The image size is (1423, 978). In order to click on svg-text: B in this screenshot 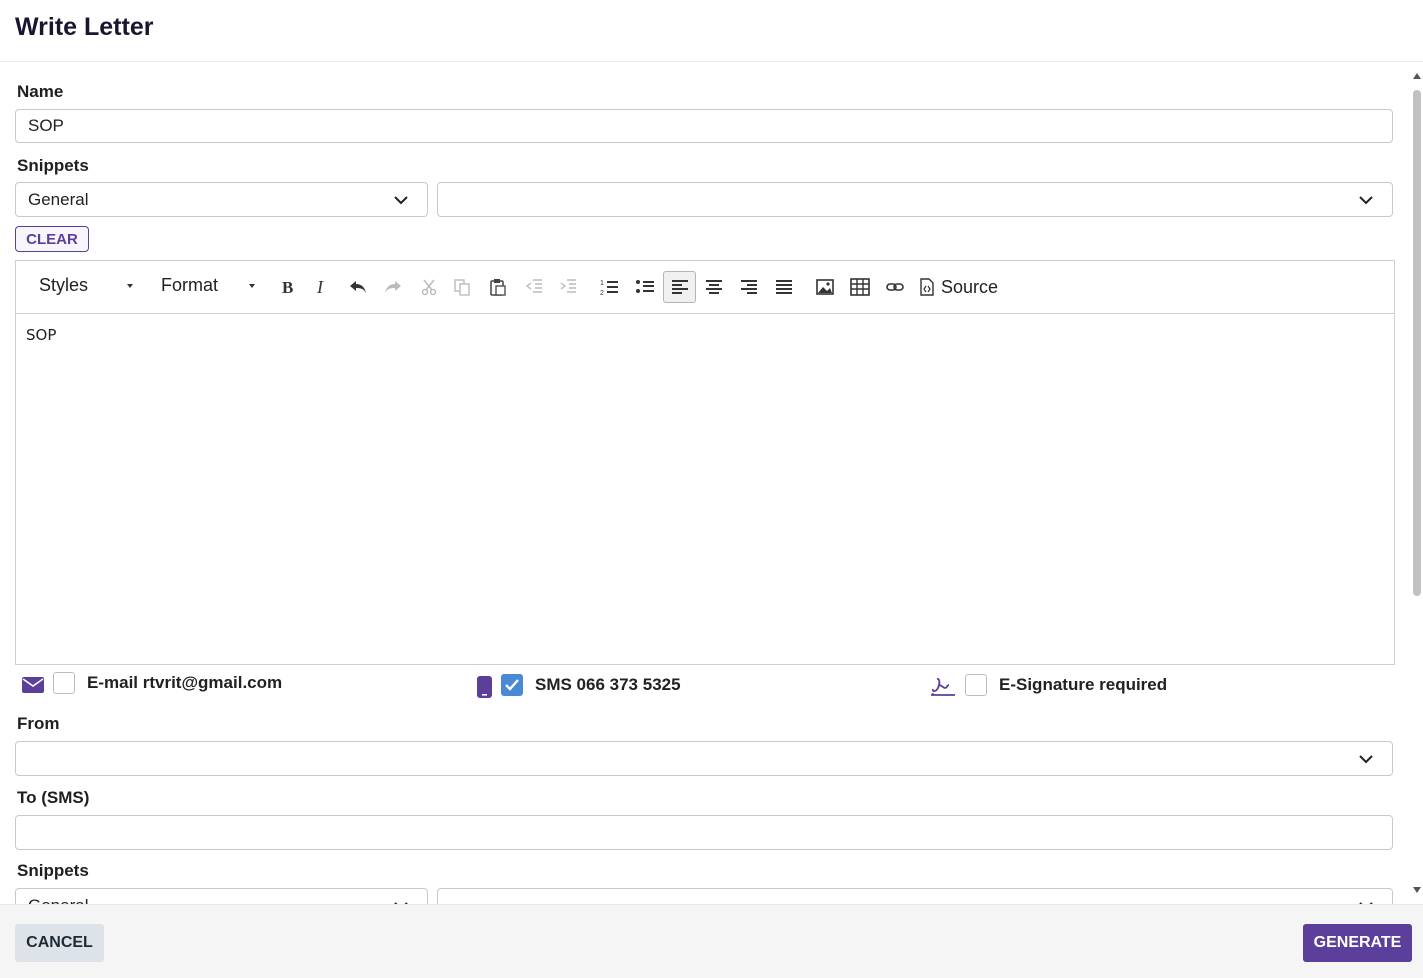, I will do `click(287, 287)`.